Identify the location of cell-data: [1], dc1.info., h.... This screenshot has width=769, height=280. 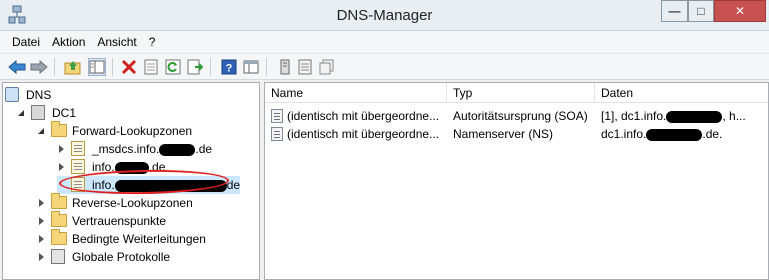
(673, 116).